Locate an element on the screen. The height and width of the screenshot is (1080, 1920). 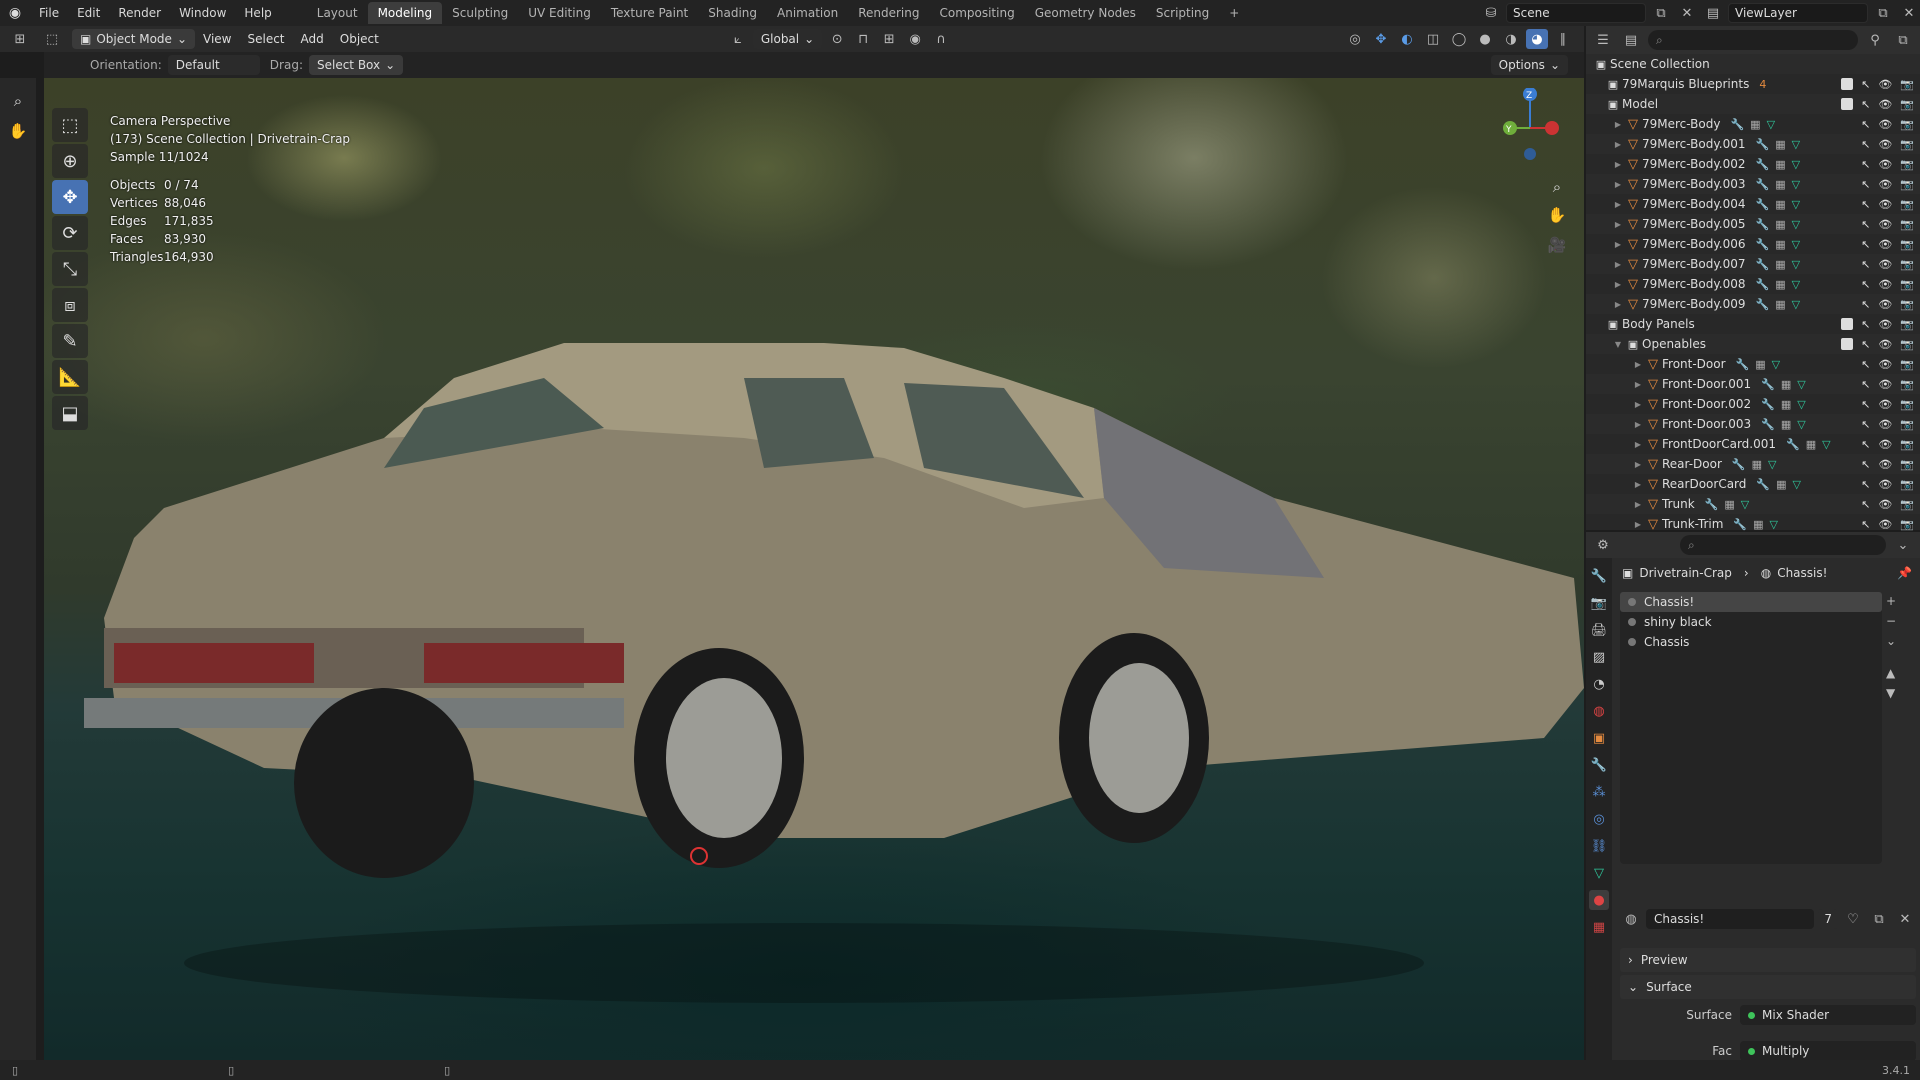
material-tab-icon: ● is located at coordinates (1599, 900).